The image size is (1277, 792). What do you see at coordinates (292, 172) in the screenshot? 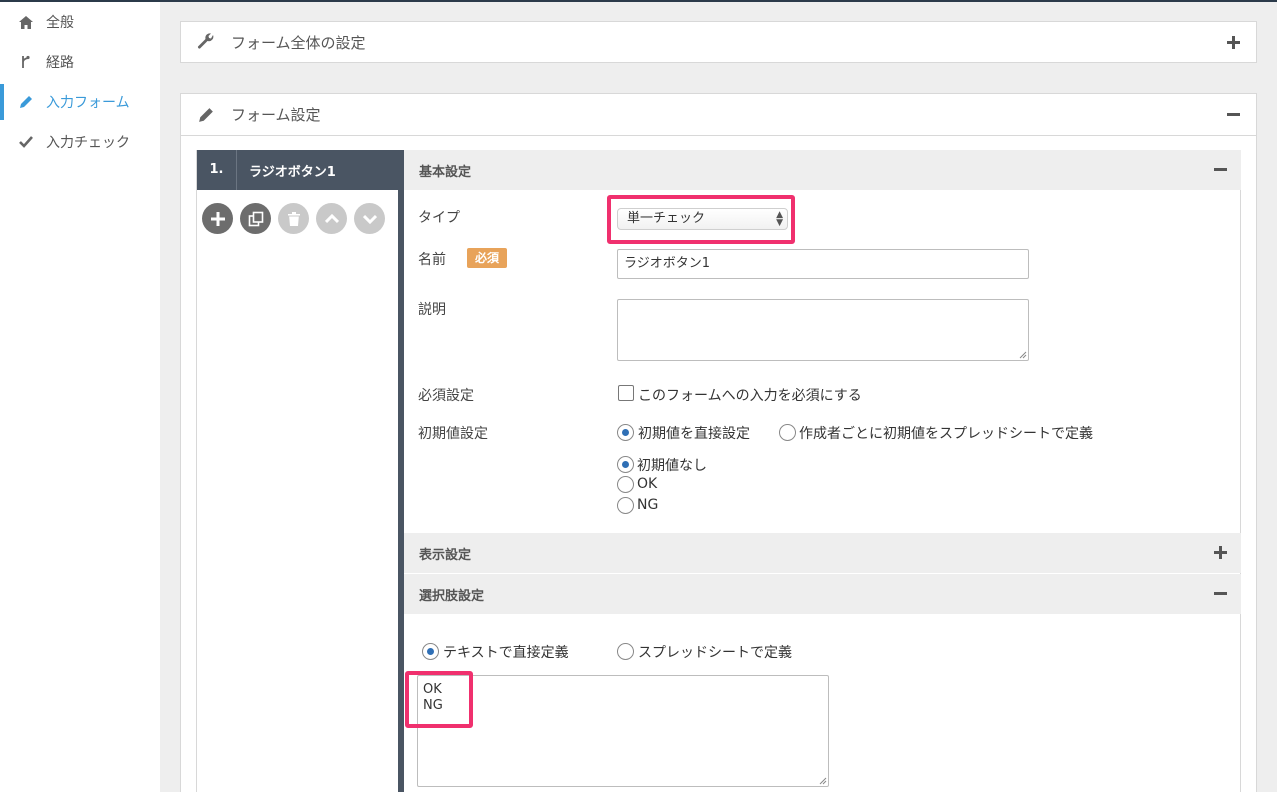
I see `item-label: ラジオボタン1` at bounding box center [292, 172].